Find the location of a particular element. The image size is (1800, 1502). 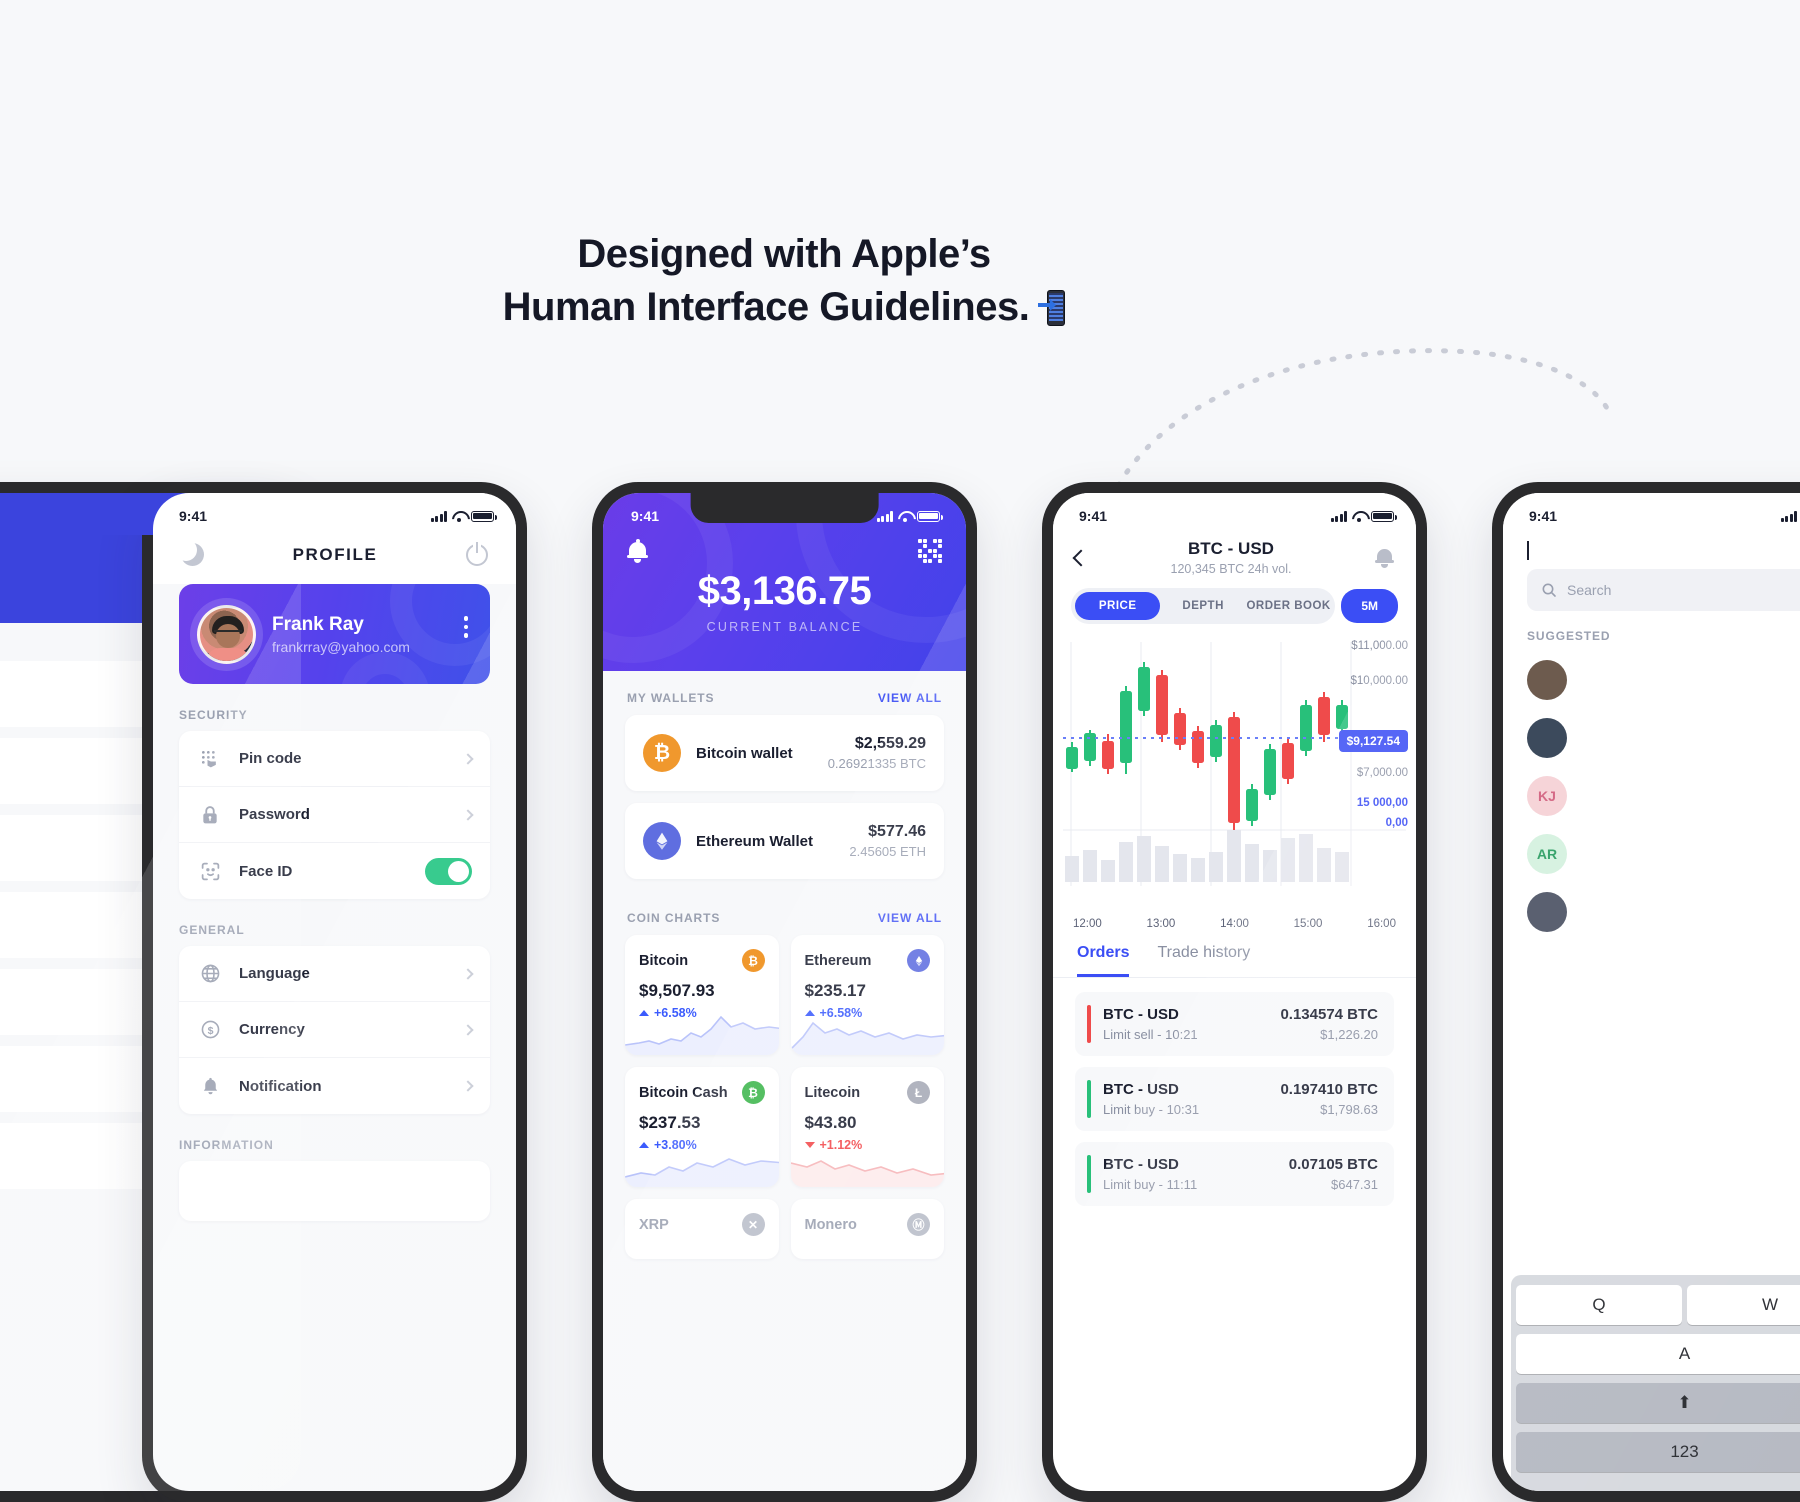

coin-card-ethereum: Ethereum $235.17 +6.58% is located at coordinates (868, 995).